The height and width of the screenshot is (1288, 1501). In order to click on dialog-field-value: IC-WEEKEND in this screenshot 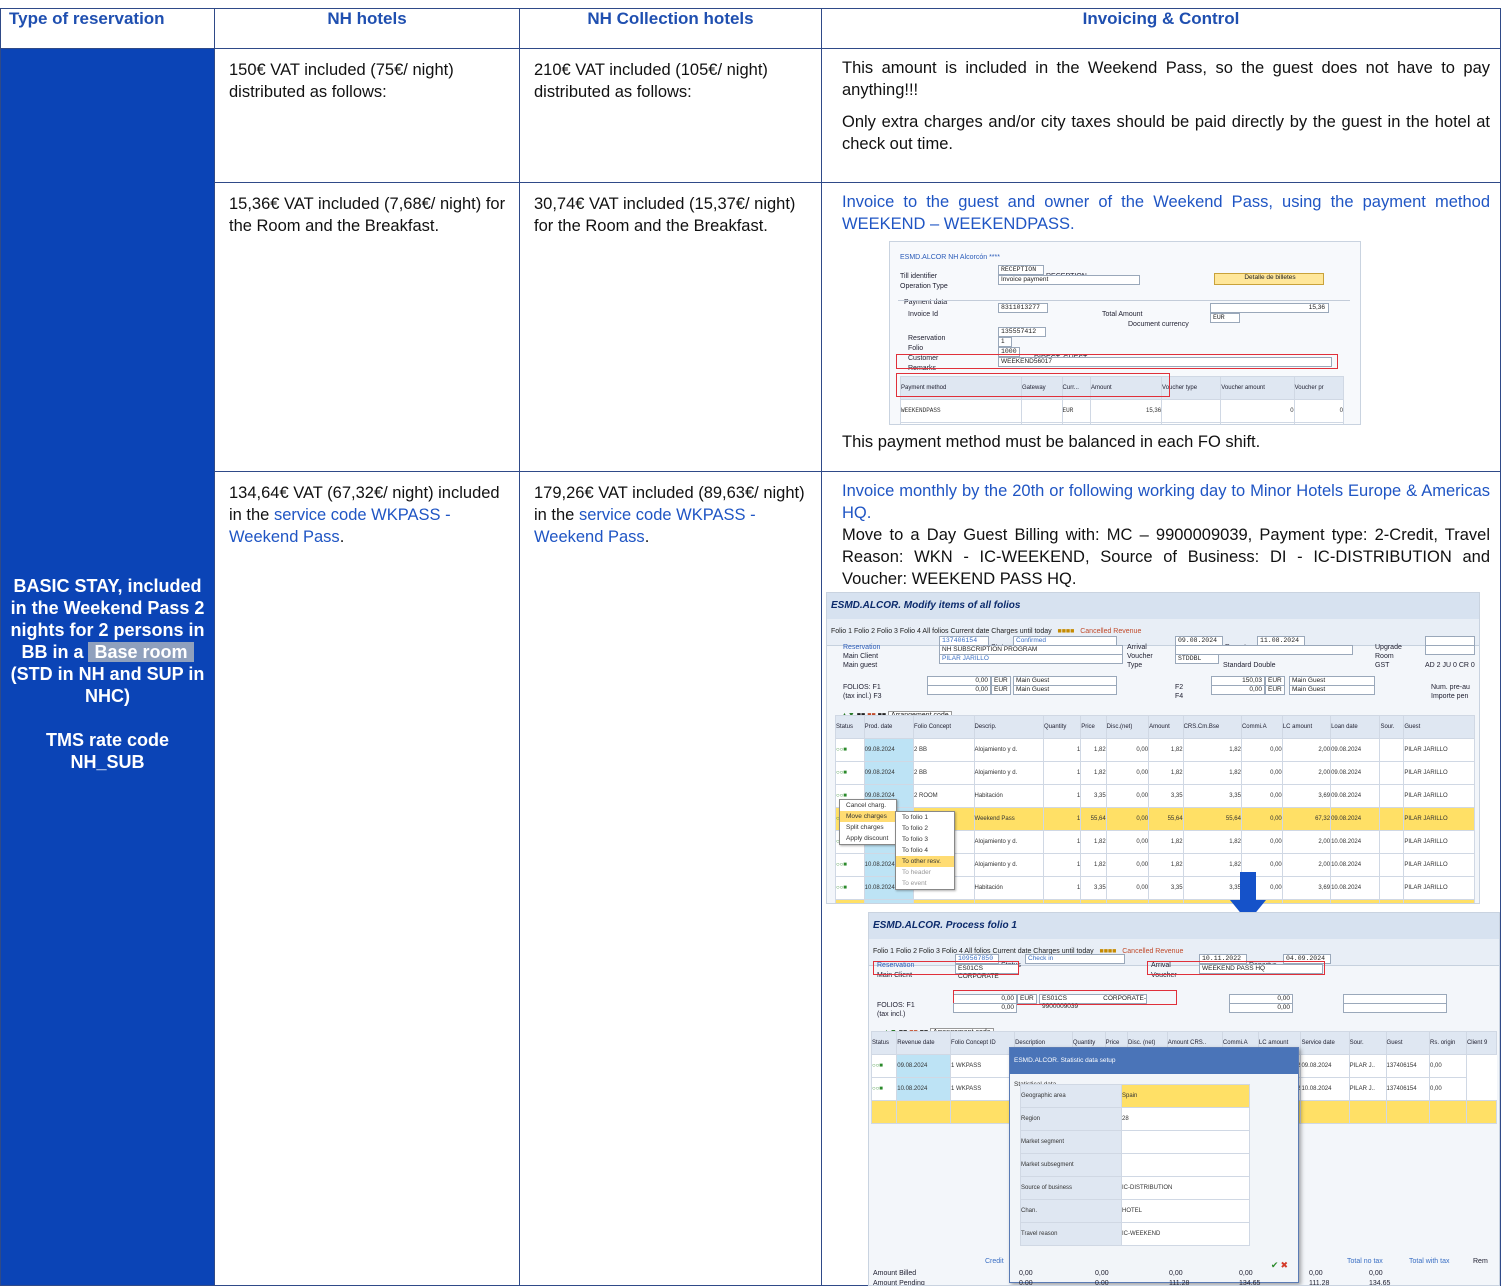, I will do `click(1185, 1234)`.